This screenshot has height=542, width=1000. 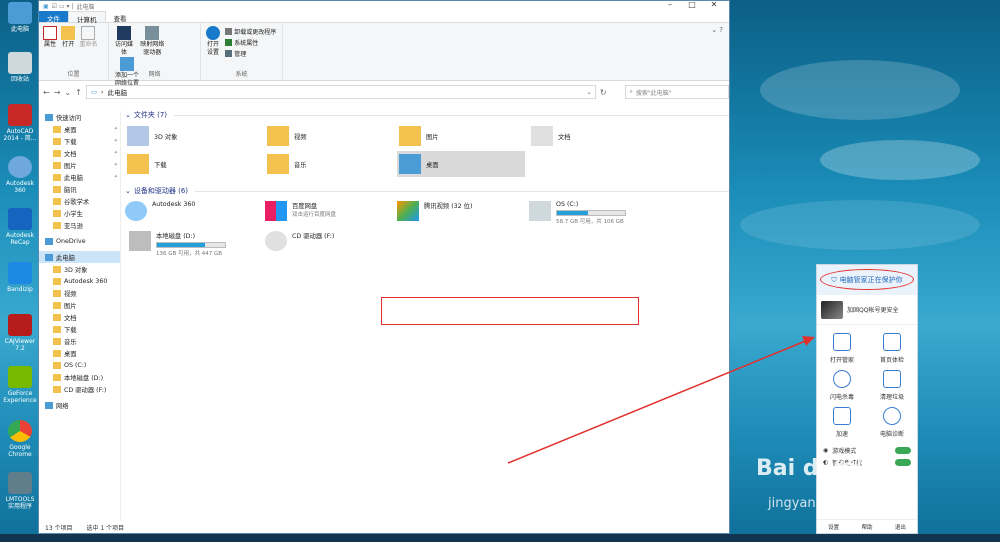 I want to click on folder-item: 文档, so click(x=593, y=136).